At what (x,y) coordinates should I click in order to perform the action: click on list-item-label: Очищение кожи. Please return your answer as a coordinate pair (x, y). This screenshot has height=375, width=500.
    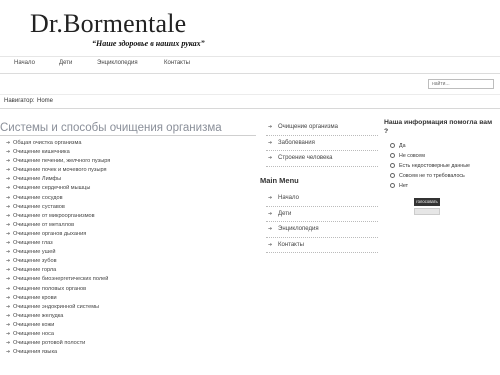
    Looking at the image, I should click on (34, 324).